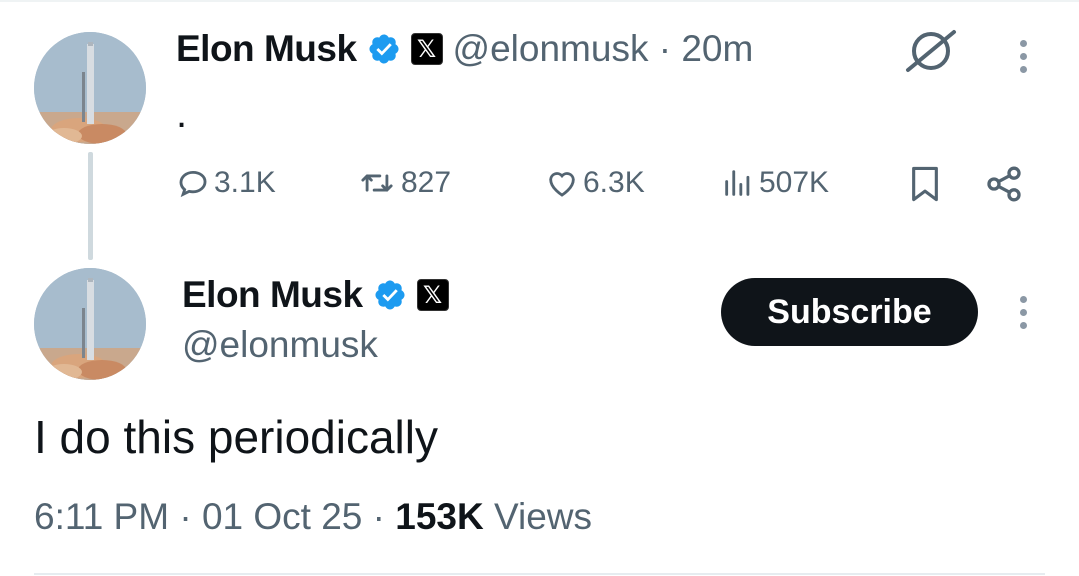 This screenshot has height=576, width=1079. I want to click on reply-count: 3.1K, so click(245, 182).